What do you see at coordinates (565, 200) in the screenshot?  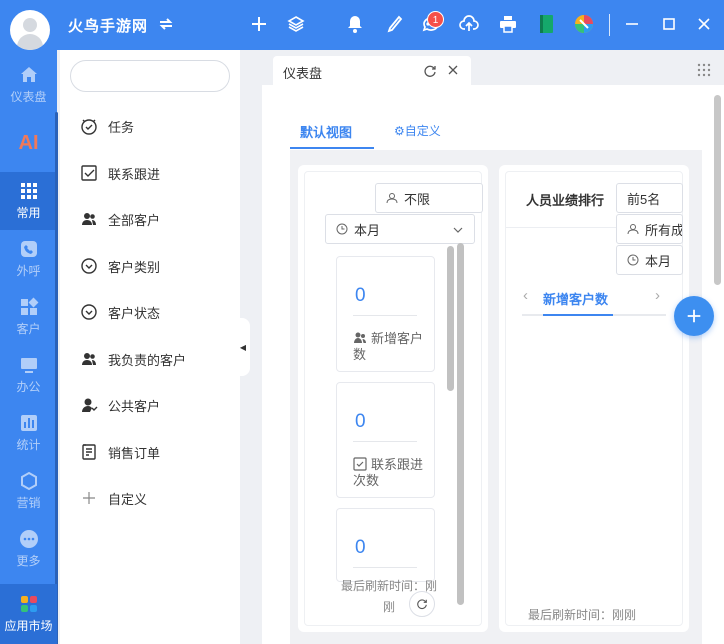 I see `ranking-title: 人员业绩排行` at bounding box center [565, 200].